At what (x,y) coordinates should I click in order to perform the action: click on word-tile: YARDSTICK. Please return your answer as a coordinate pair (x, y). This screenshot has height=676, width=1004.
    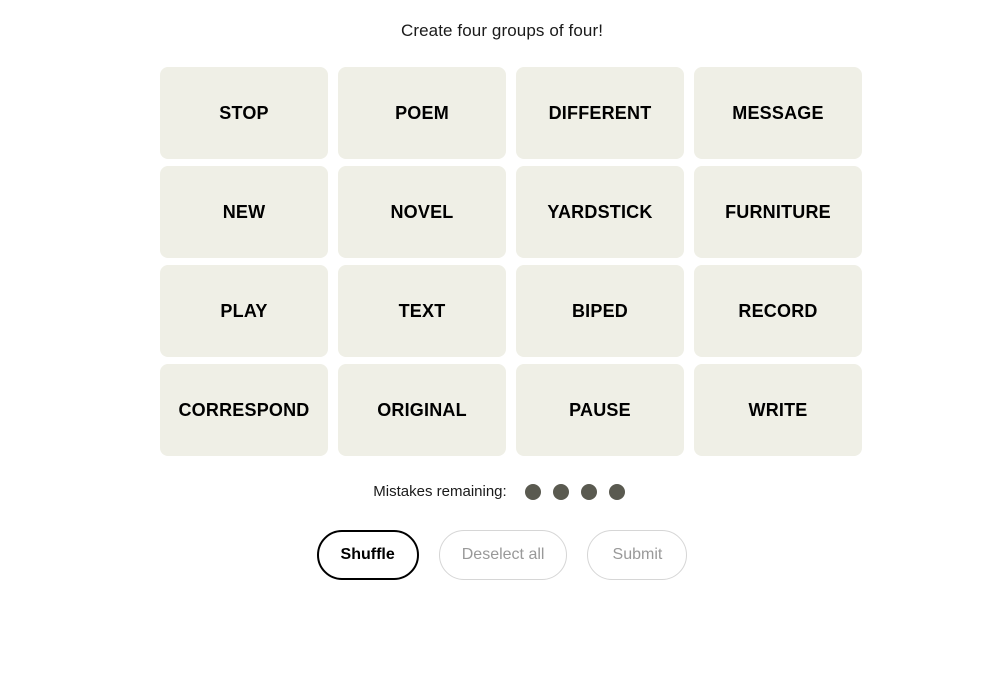
    Looking at the image, I should click on (600, 212).